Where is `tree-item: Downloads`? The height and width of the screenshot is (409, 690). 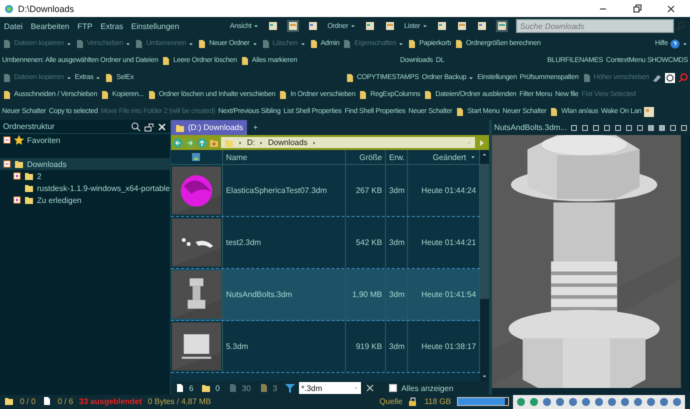
tree-item: Downloads is located at coordinates (85, 164).